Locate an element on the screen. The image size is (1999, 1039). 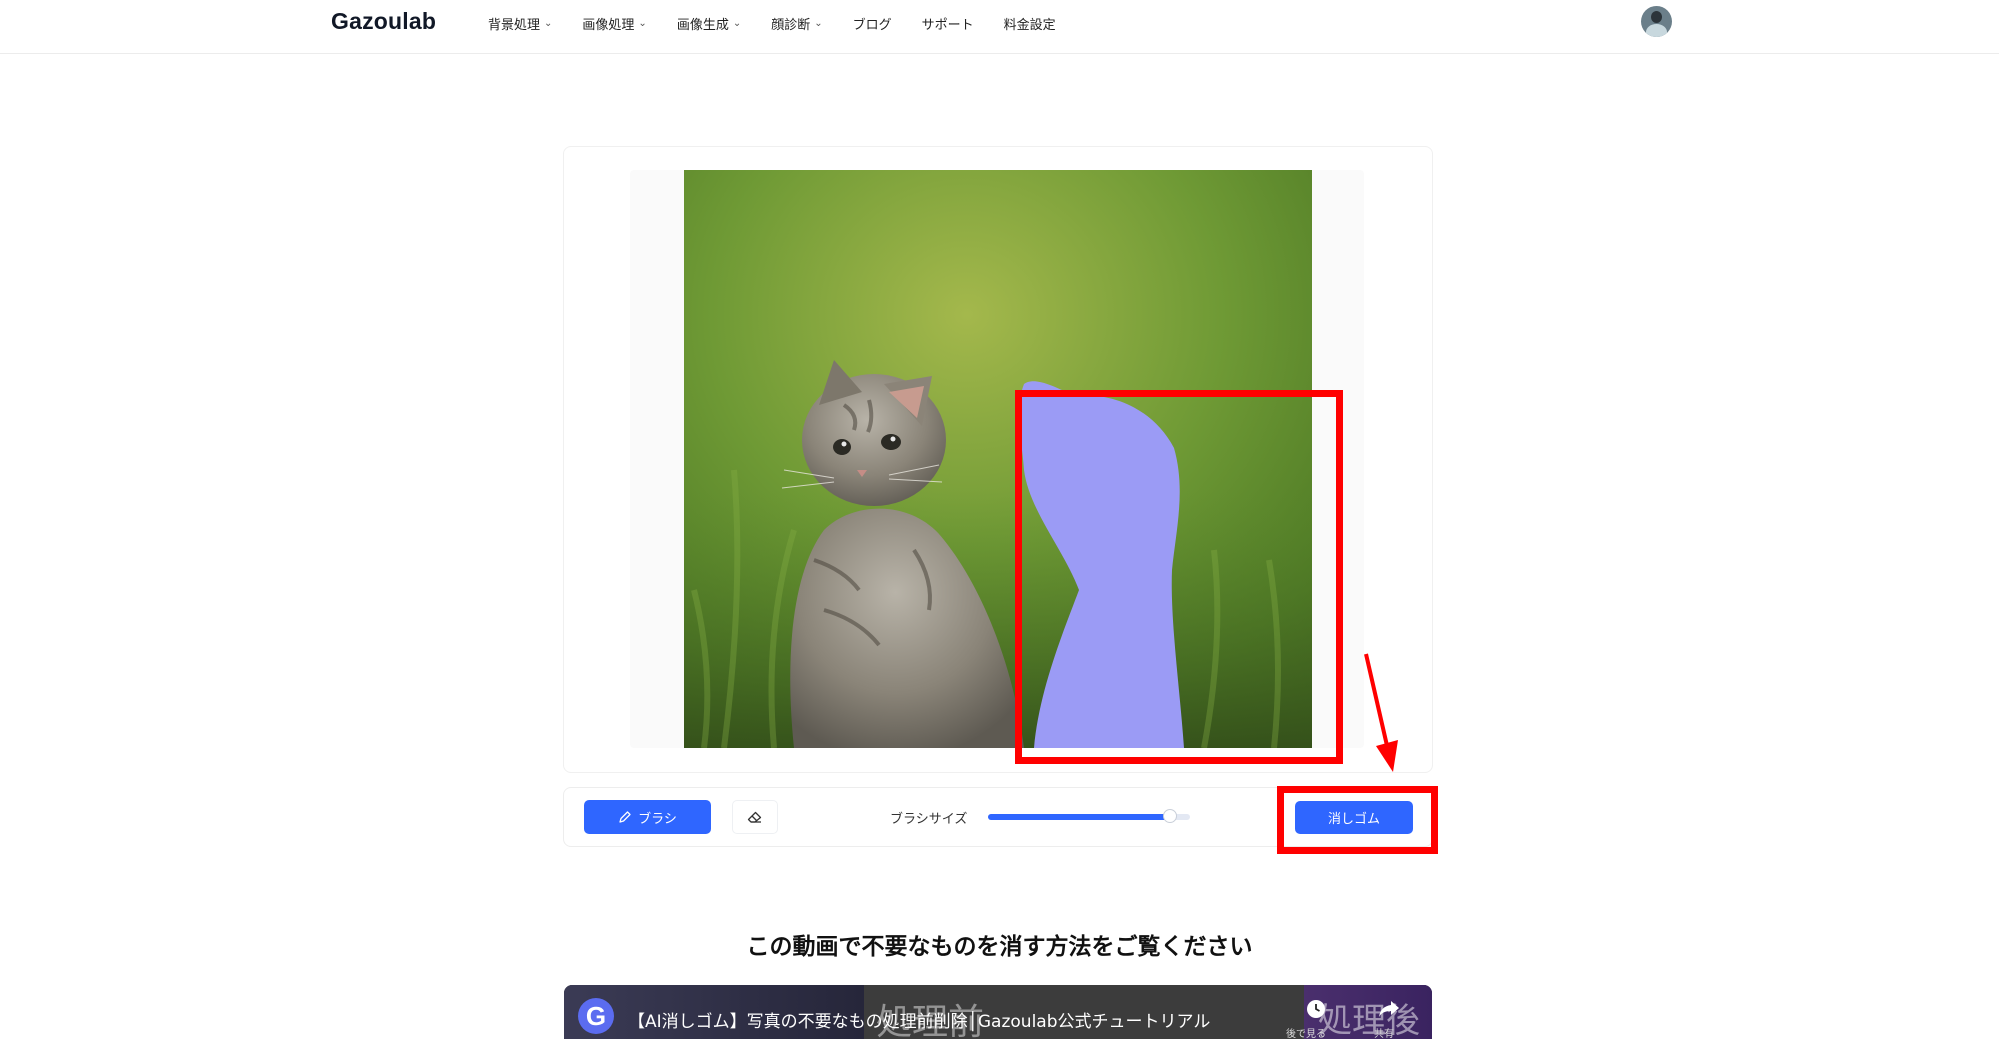
main-nav: 背景処理 ⌄ 画像処理 ⌄ 画像生成 ⌄ 顔診断 ⌄ ブログ サポート 料金設定 is located at coordinates (787, 23).